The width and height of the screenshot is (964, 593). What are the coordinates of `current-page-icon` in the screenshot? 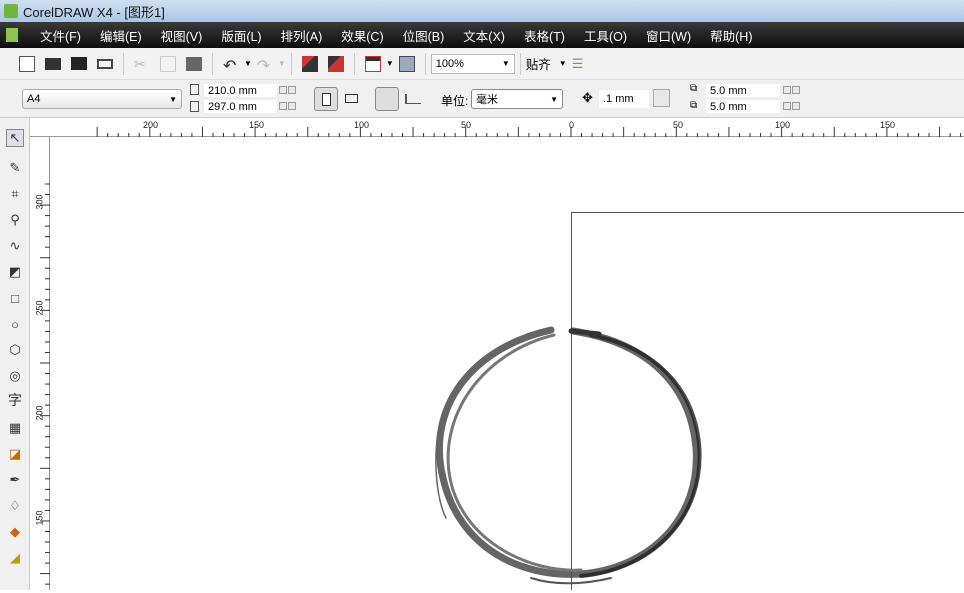 It's located at (413, 99).